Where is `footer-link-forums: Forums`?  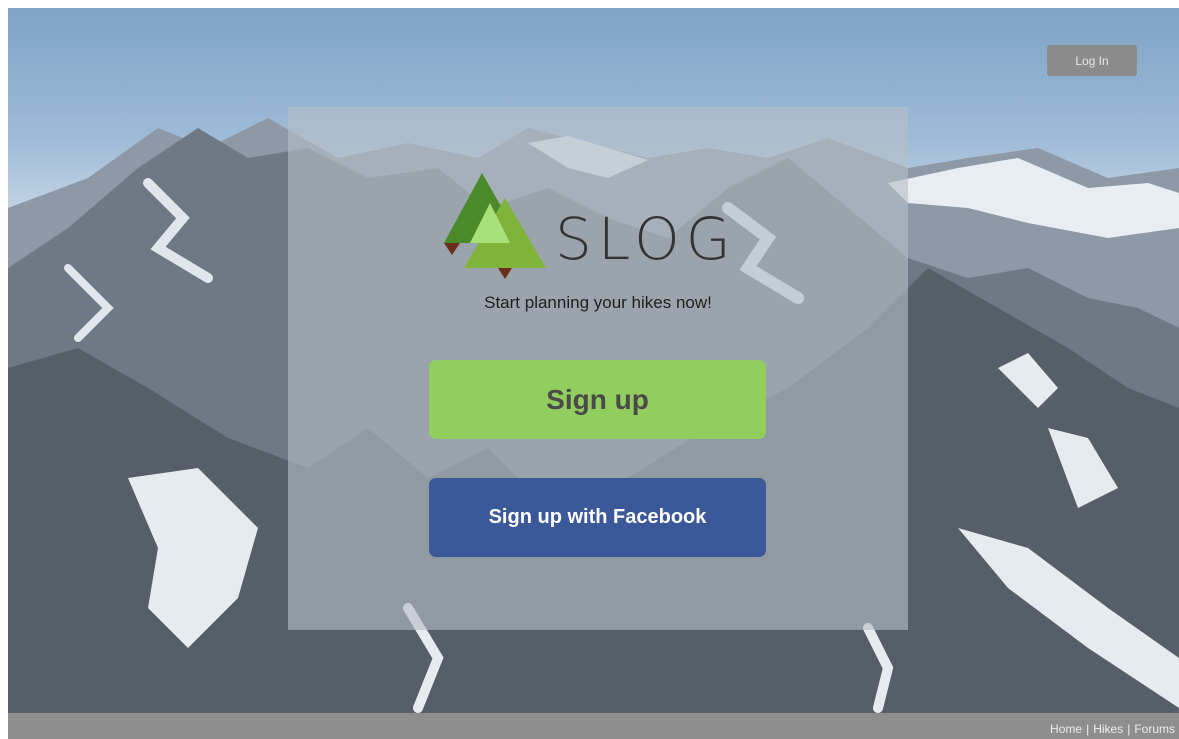
footer-link-forums: Forums is located at coordinates (1154, 729).